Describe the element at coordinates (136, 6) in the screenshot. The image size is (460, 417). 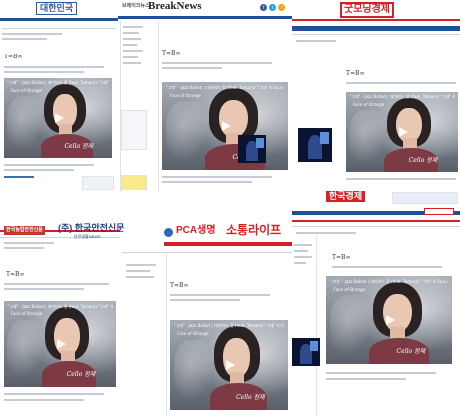
I see `logo-2-prefix: 브레이크뉴스` at that location.